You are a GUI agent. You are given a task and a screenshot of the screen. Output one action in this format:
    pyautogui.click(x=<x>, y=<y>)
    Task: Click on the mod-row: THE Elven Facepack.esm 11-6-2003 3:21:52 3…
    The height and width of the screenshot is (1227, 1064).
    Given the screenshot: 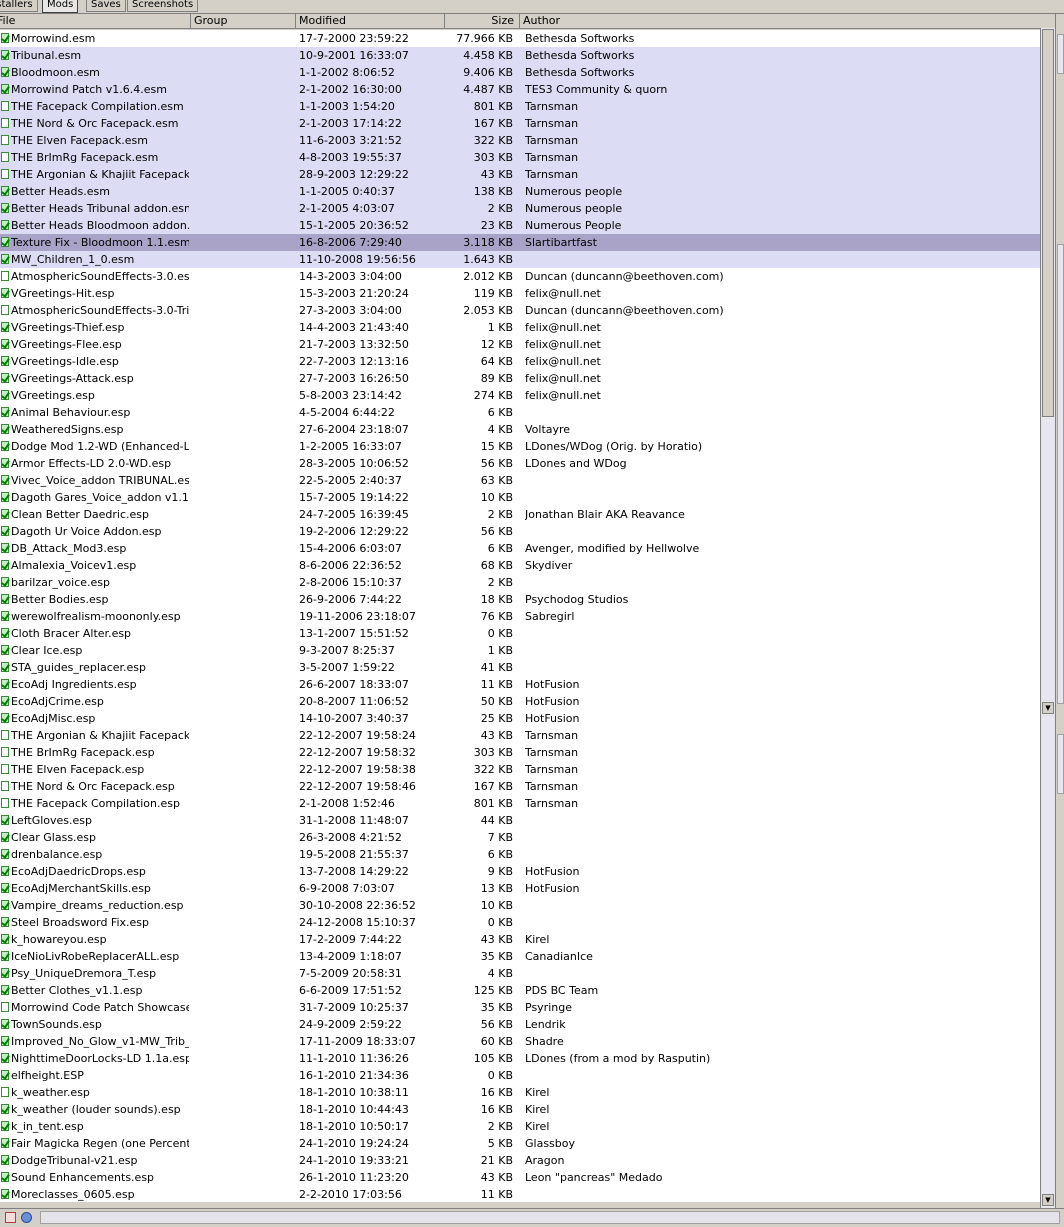 What is the action you would take?
    pyautogui.click(x=520, y=140)
    